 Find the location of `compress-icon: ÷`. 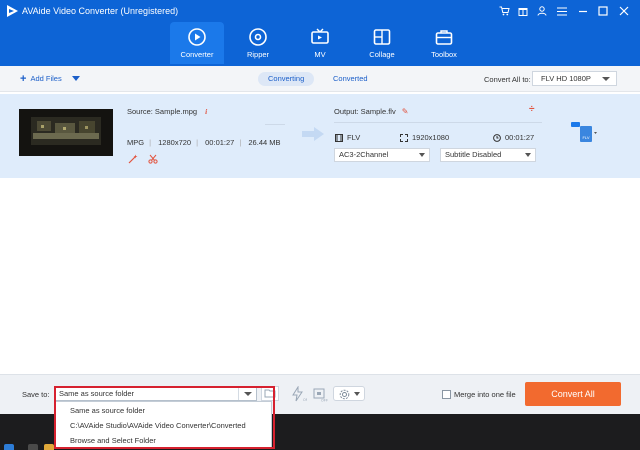

compress-icon: ÷ is located at coordinates (532, 109).